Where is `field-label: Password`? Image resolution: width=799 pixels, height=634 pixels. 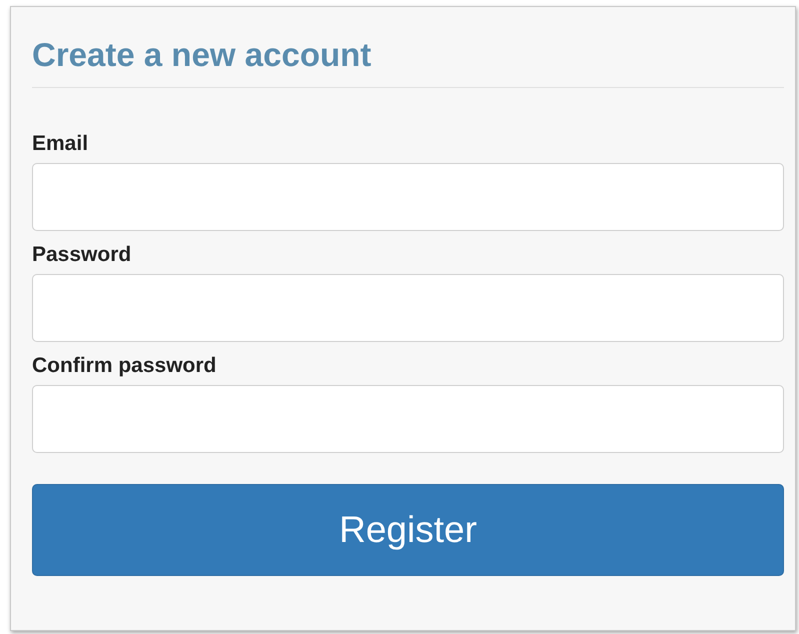 field-label: Password is located at coordinates (82, 255).